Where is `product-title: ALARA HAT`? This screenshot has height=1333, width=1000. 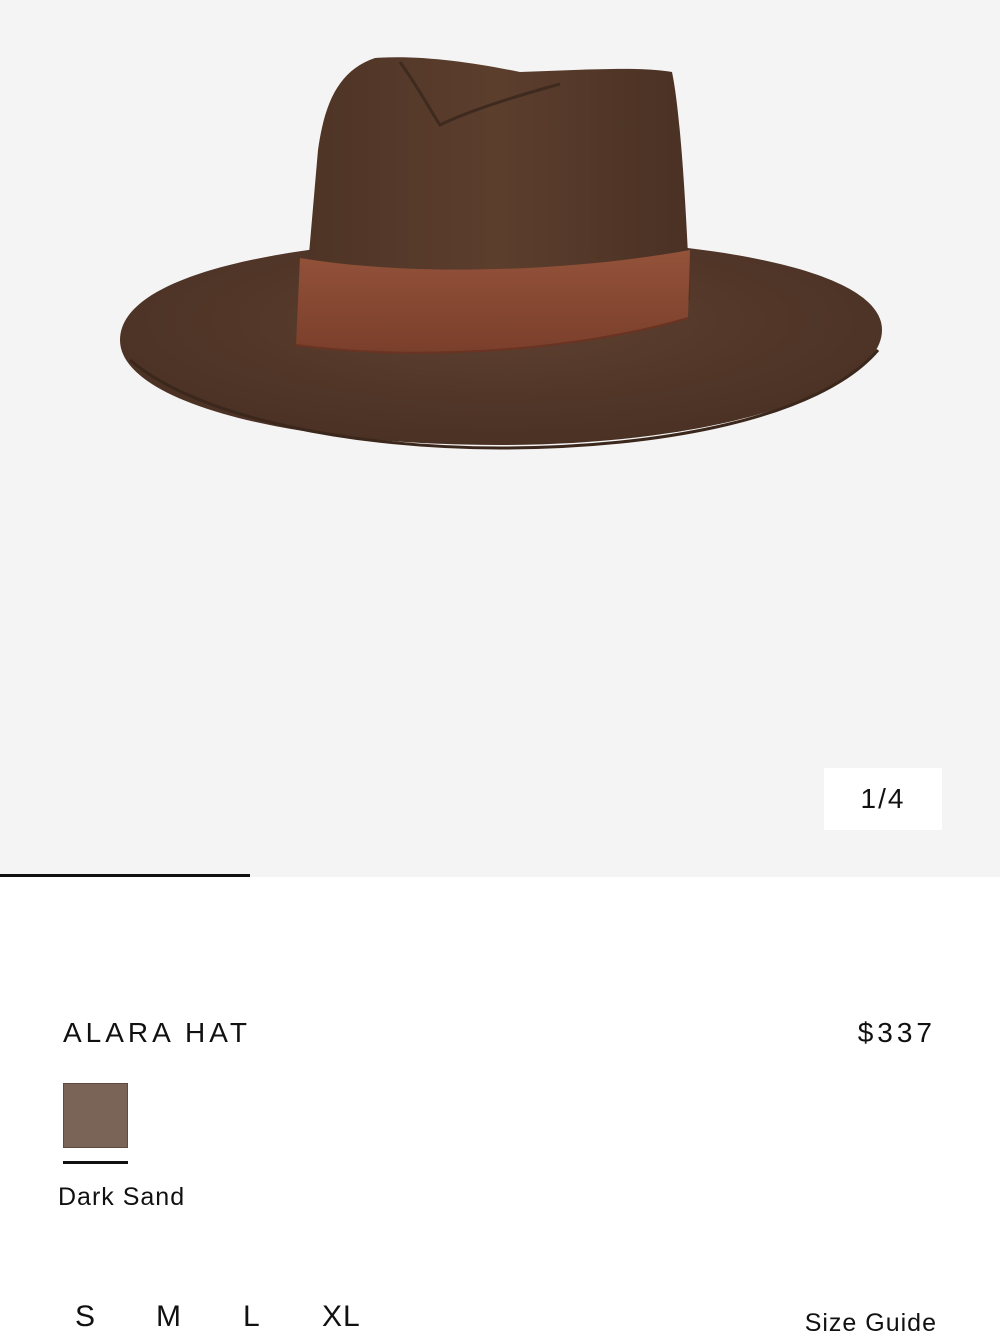 product-title: ALARA HAT is located at coordinates (157, 1032).